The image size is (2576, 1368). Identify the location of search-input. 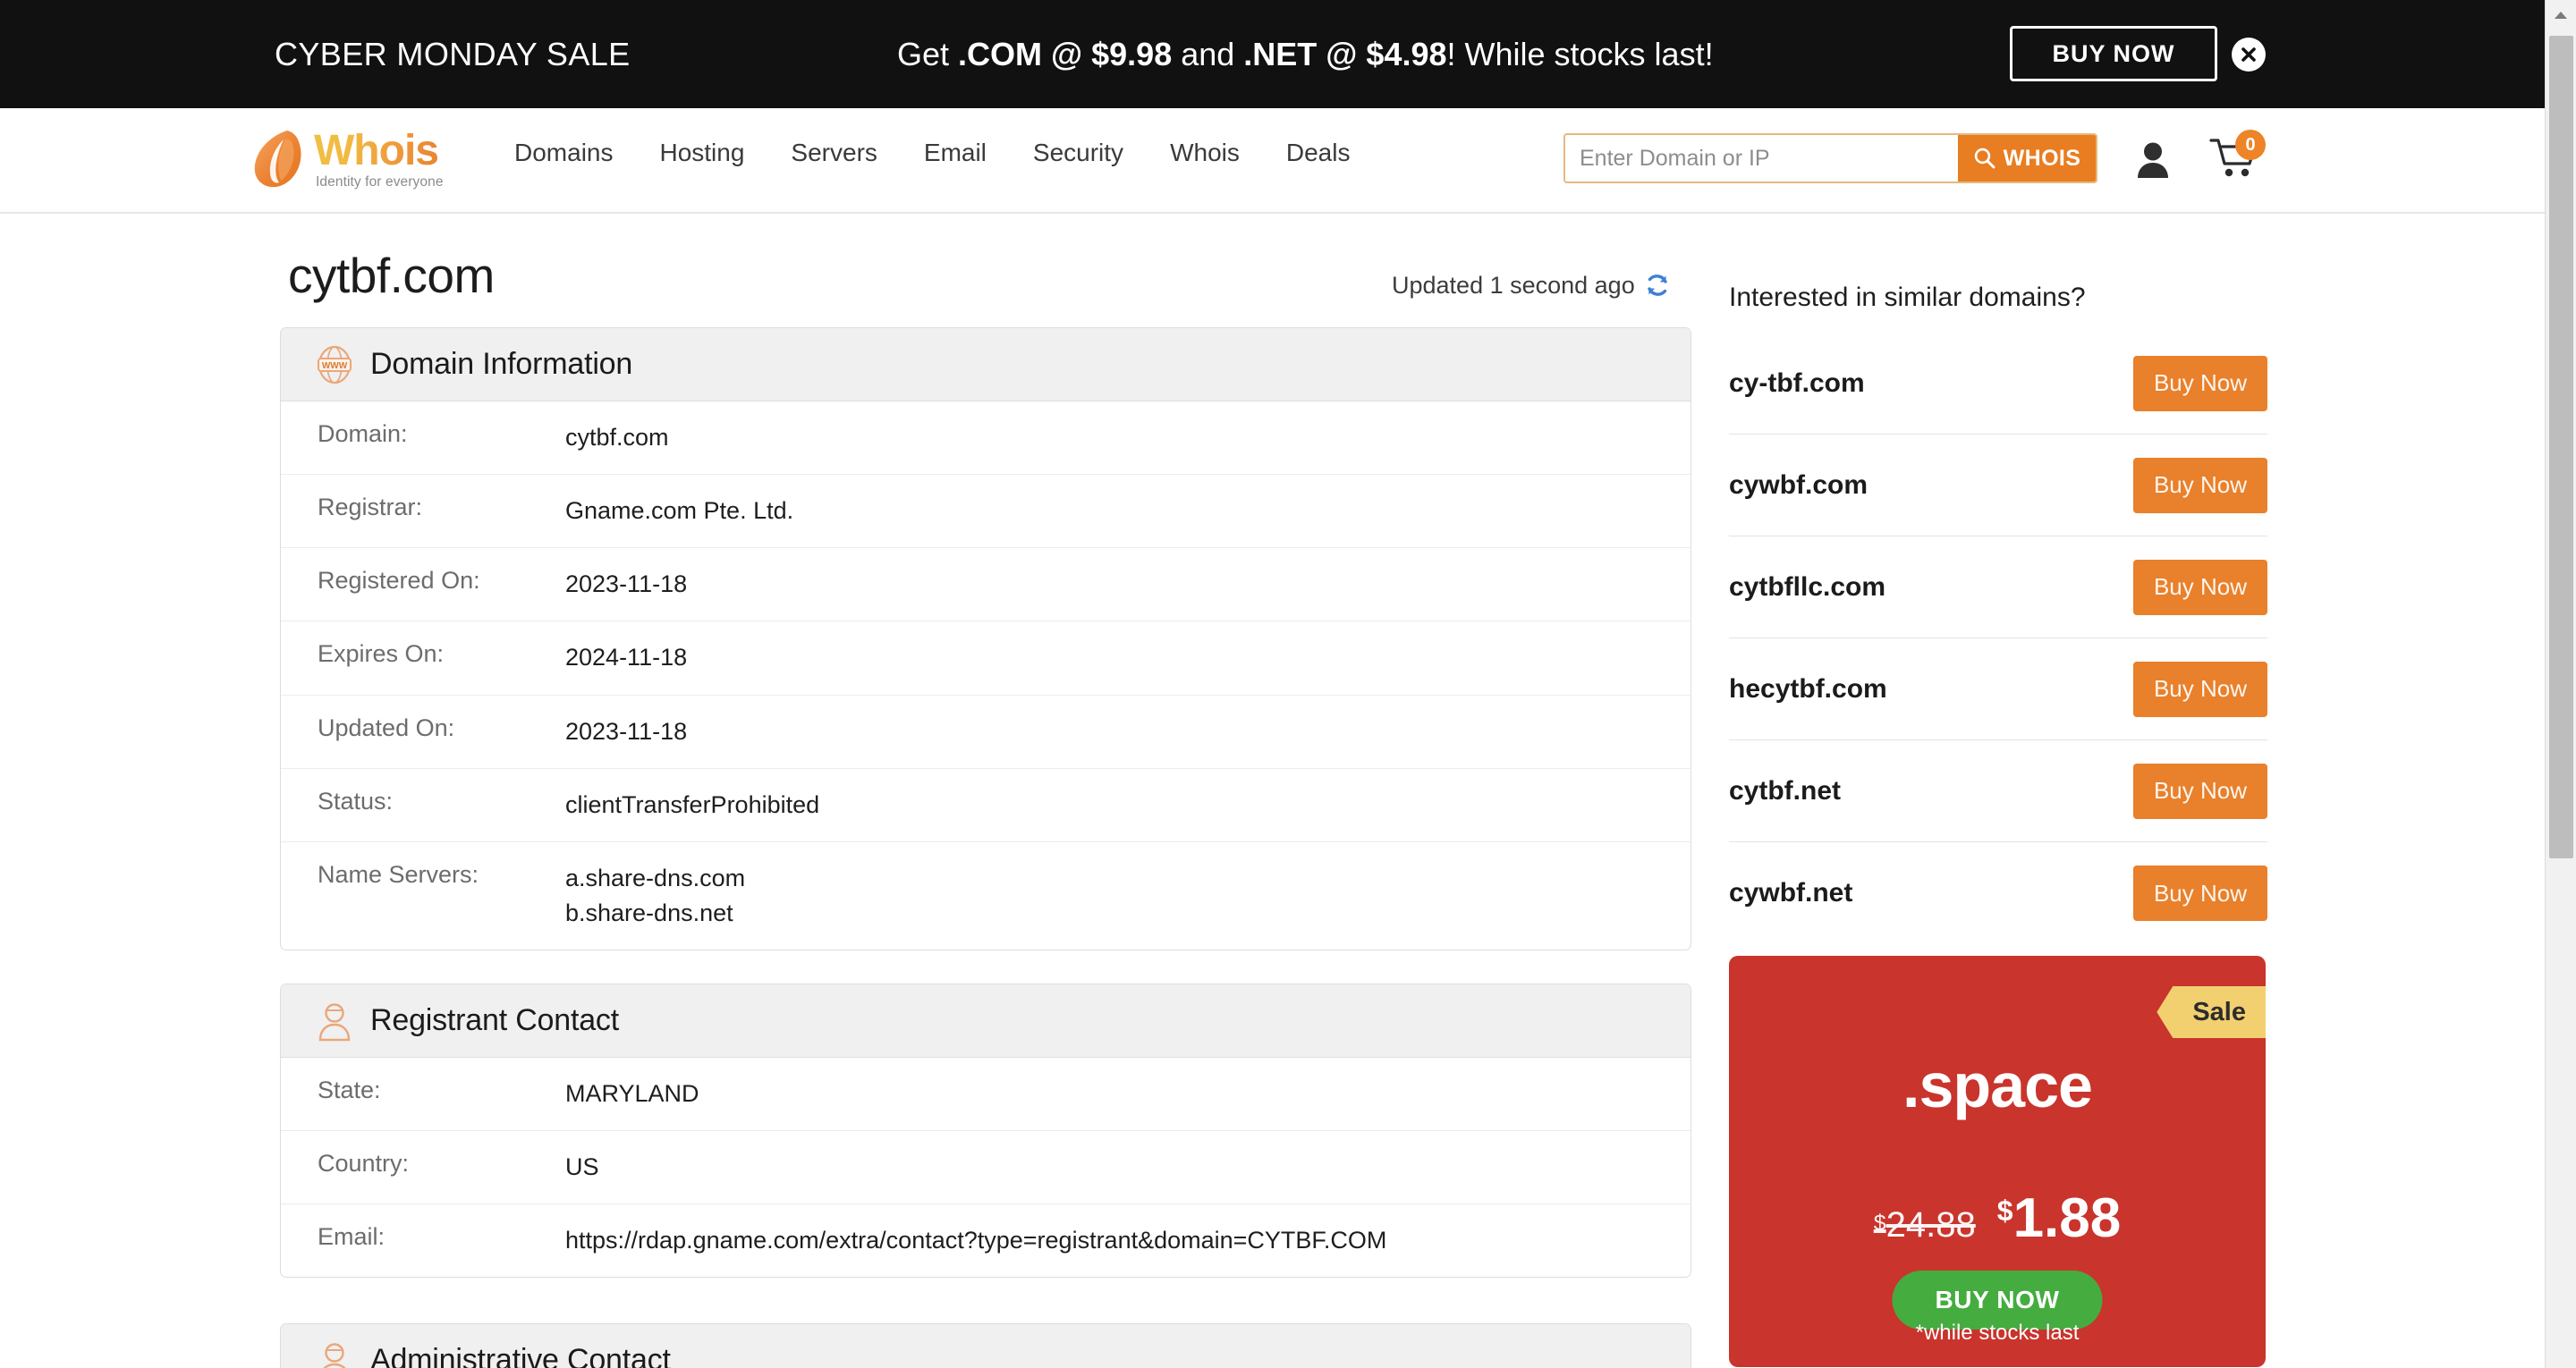
(1761, 158).